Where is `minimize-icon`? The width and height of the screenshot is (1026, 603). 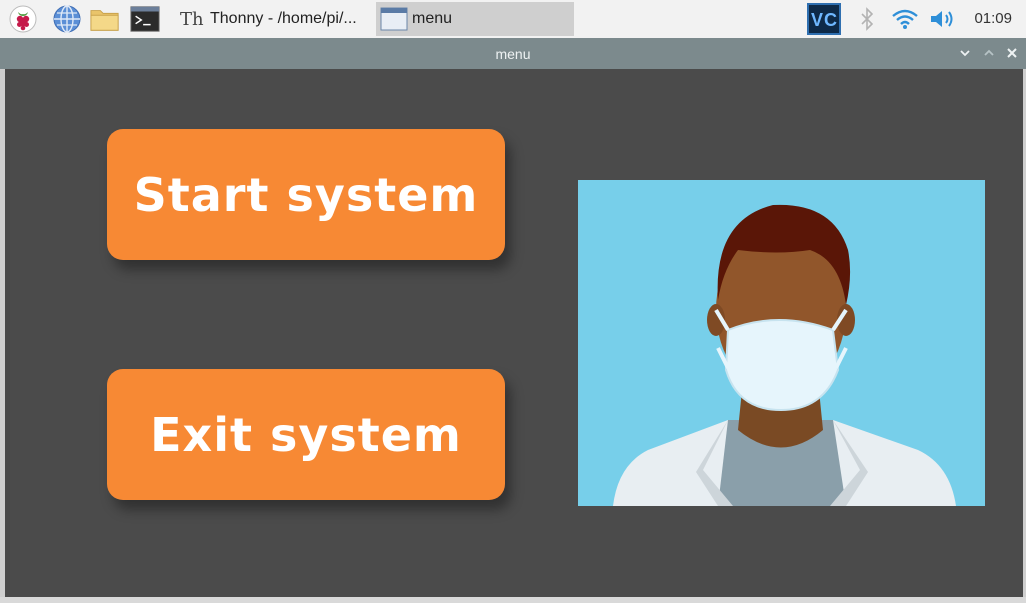 minimize-icon is located at coordinates (965, 53).